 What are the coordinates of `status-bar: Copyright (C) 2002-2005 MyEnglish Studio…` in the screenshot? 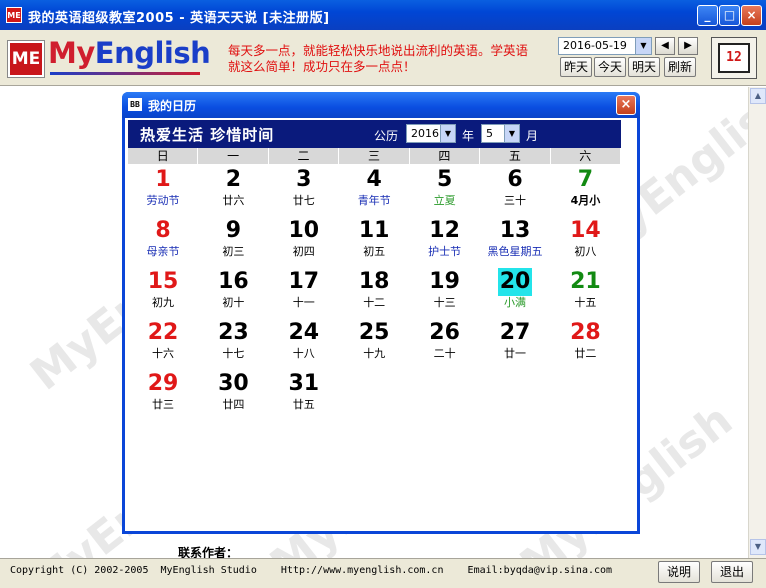 It's located at (383, 573).